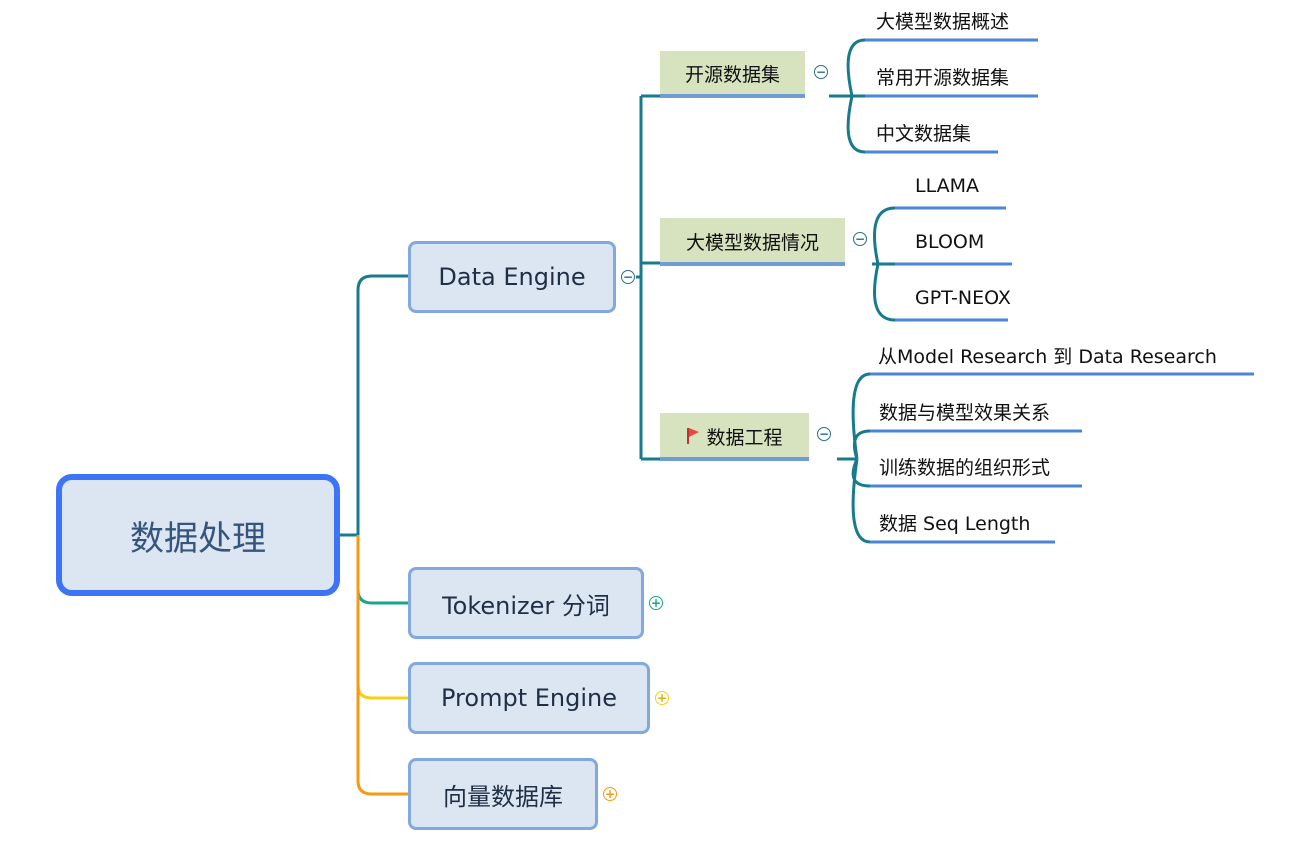  What do you see at coordinates (656, 603) in the screenshot?
I see `expand-toggle-tokenizer: +` at bounding box center [656, 603].